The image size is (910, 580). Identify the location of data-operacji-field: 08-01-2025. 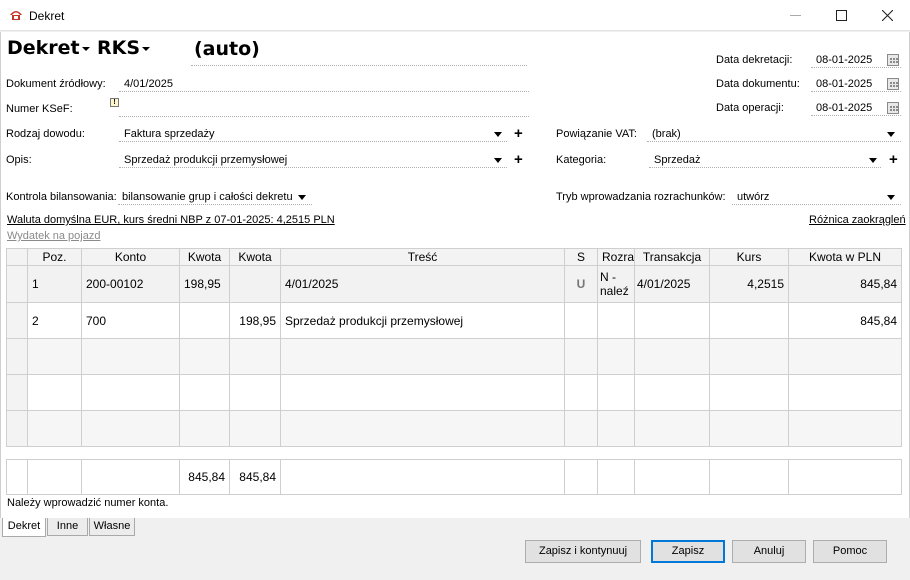
(844, 108).